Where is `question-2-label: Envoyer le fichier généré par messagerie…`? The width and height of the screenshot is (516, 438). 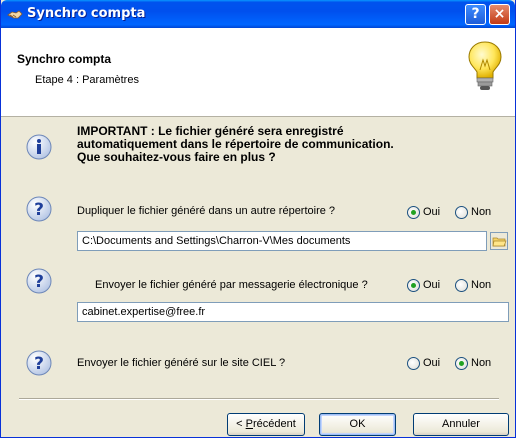 question-2-label: Envoyer le fichier généré par messagerie… is located at coordinates (231, 285).